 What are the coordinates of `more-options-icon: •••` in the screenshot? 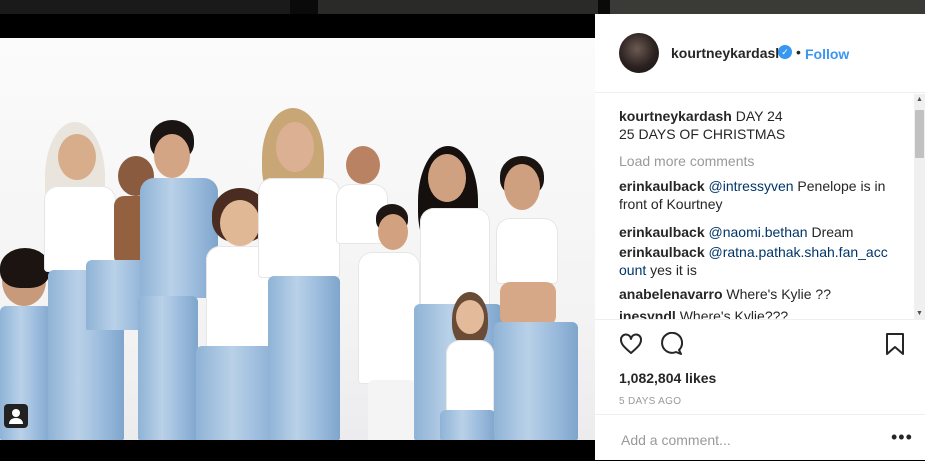 It's located at (902, 437).